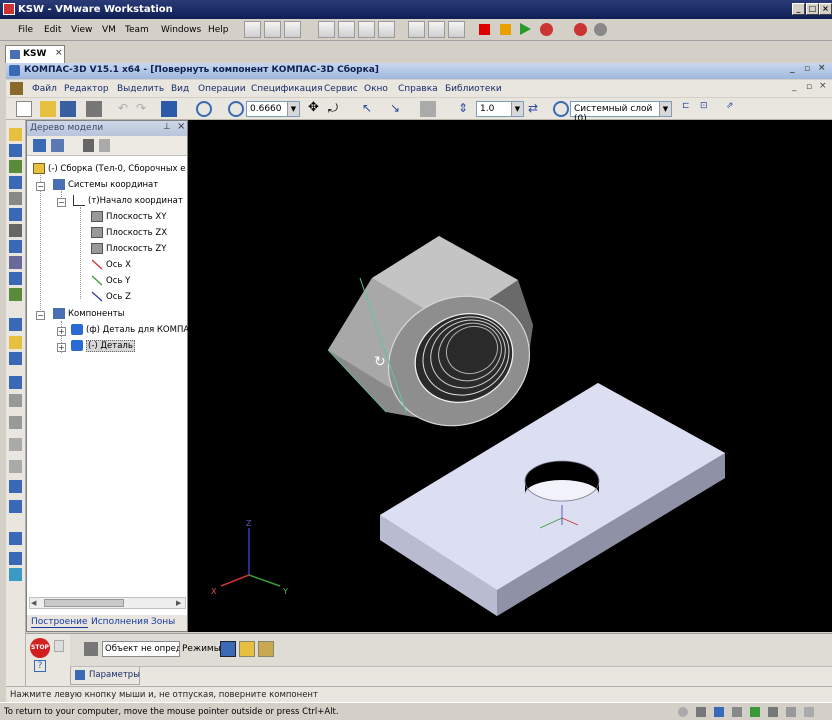  I want to click on horizontal-scrollbar: ◀ ▶, so click(107, 603).